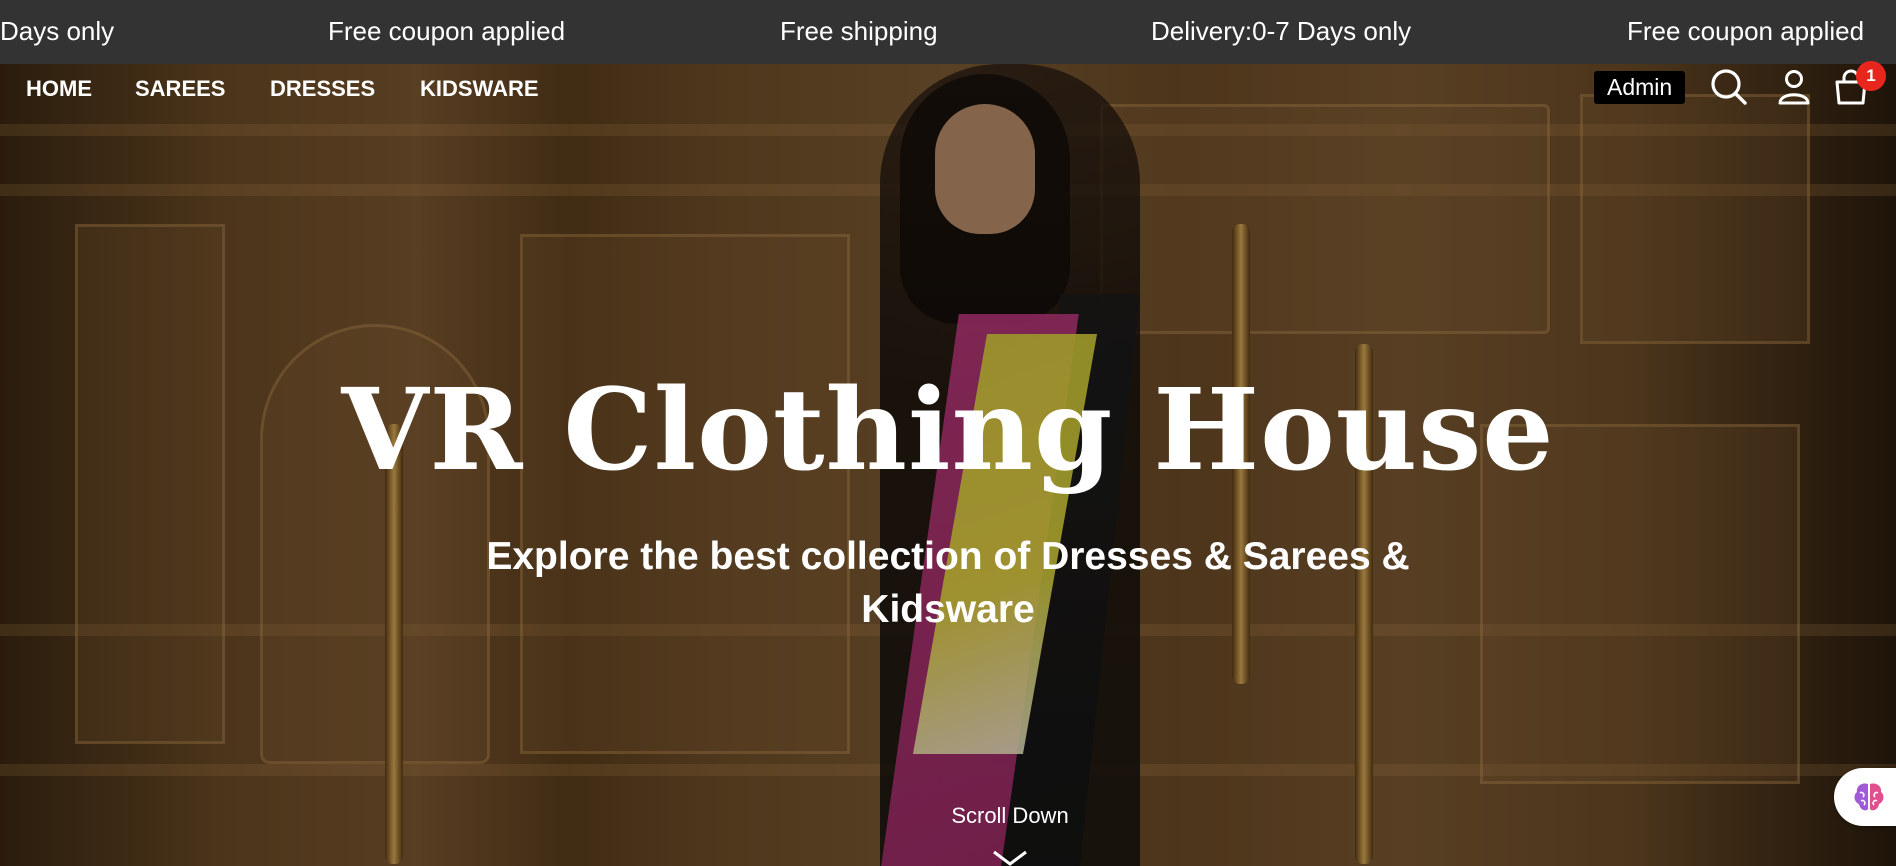 This screenshot has height=866, width=1896. What do you see at coordinates (57, 31) in the screenshot?
I see `announcement-message: Days only` at bounding box center [57, 31].